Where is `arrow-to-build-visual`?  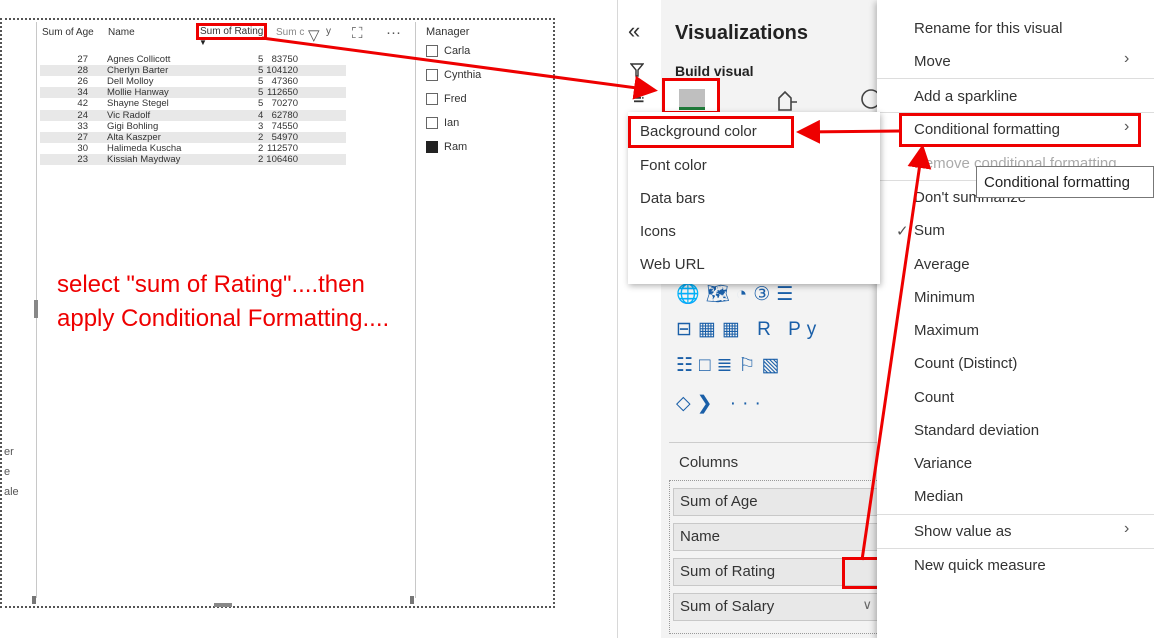 arrow-to-build-visual is located at coordinates (459, 68).